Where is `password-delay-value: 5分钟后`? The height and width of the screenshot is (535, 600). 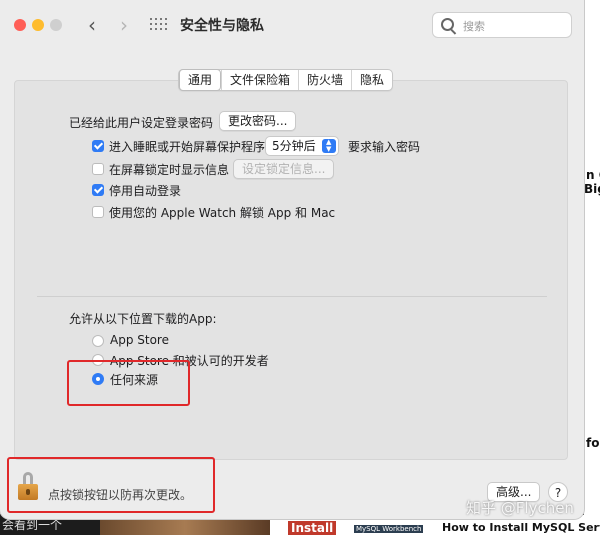
password-delay-value: 5分钟后 is located at coordinates (294, 146).